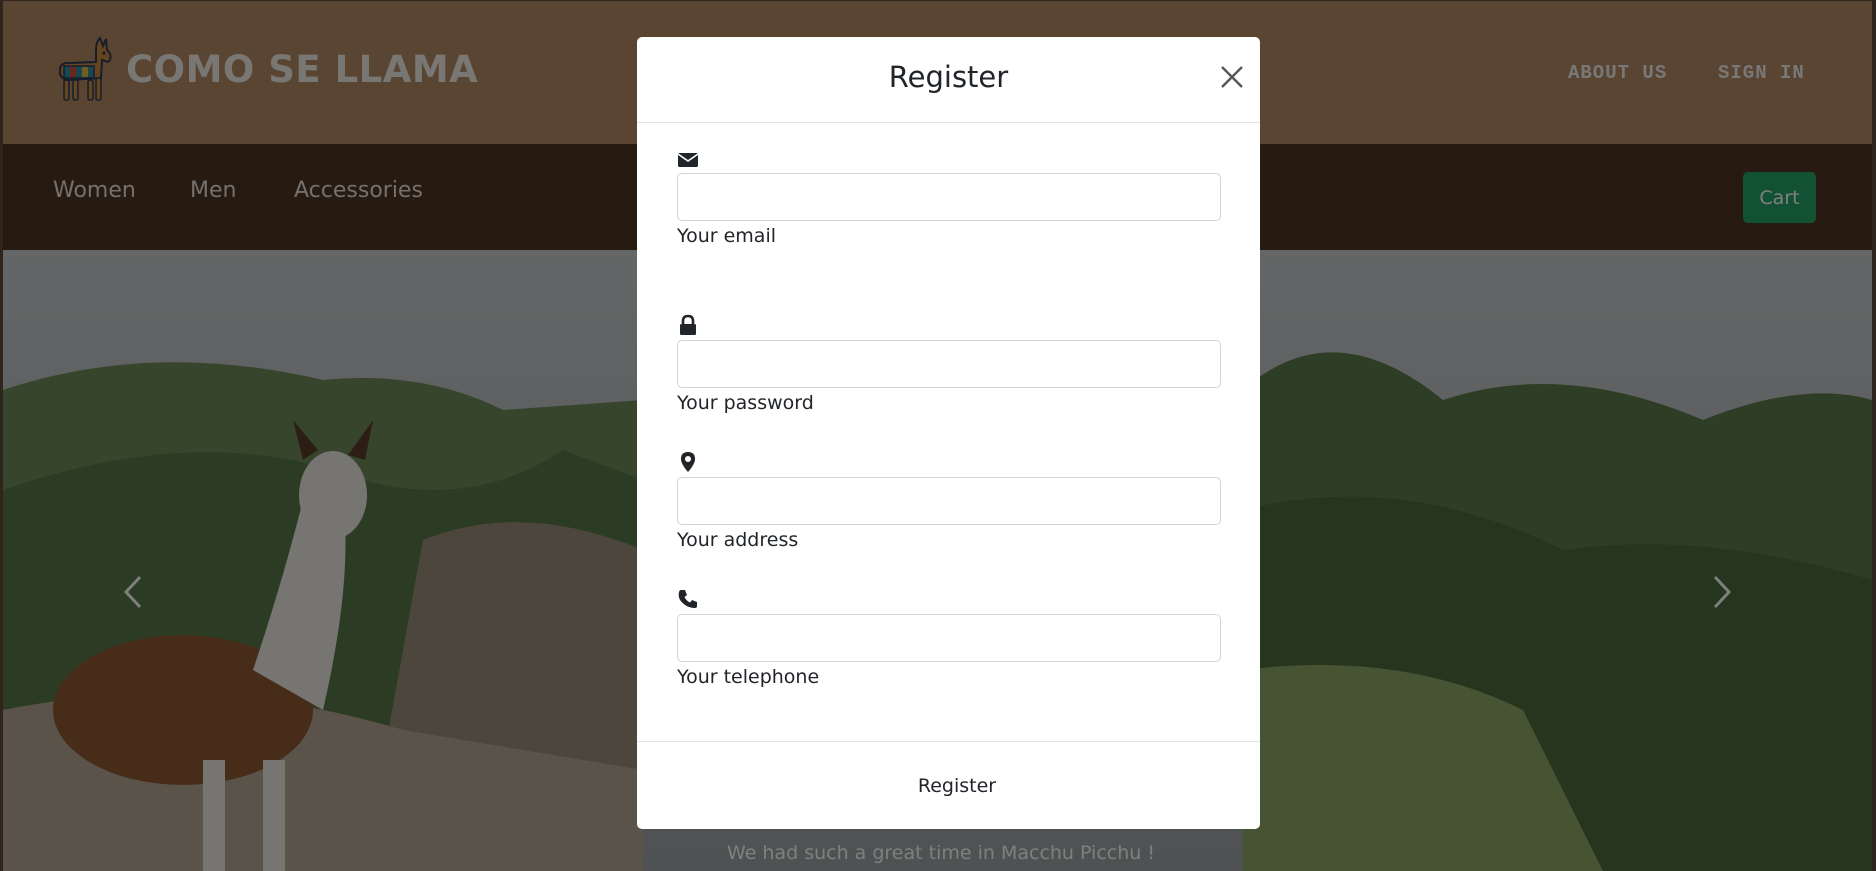  Describe the element at coordinates (948, 77) in the screenshot. I see `modal-title: Register` at that location.